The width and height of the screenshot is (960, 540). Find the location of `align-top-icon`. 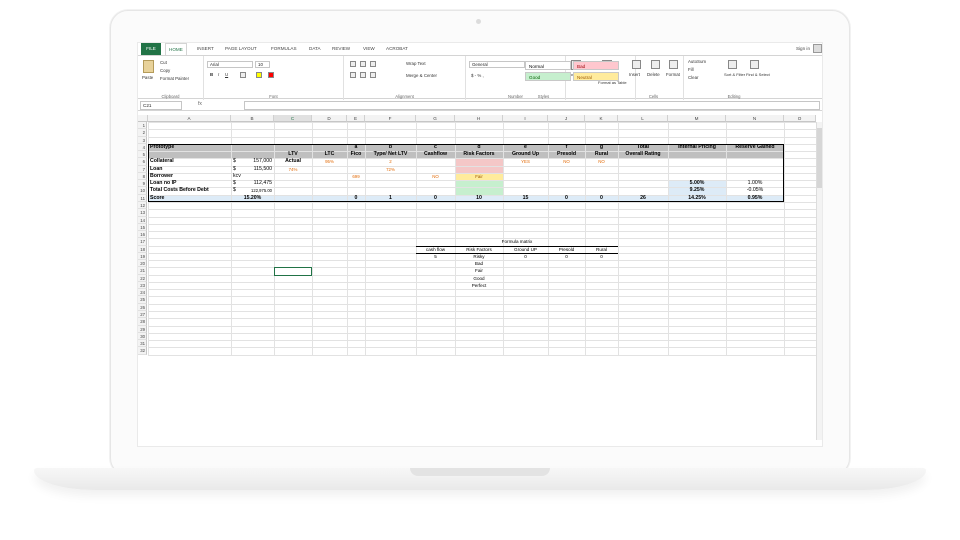

align-top-icon is located at coordinates (353, 64).